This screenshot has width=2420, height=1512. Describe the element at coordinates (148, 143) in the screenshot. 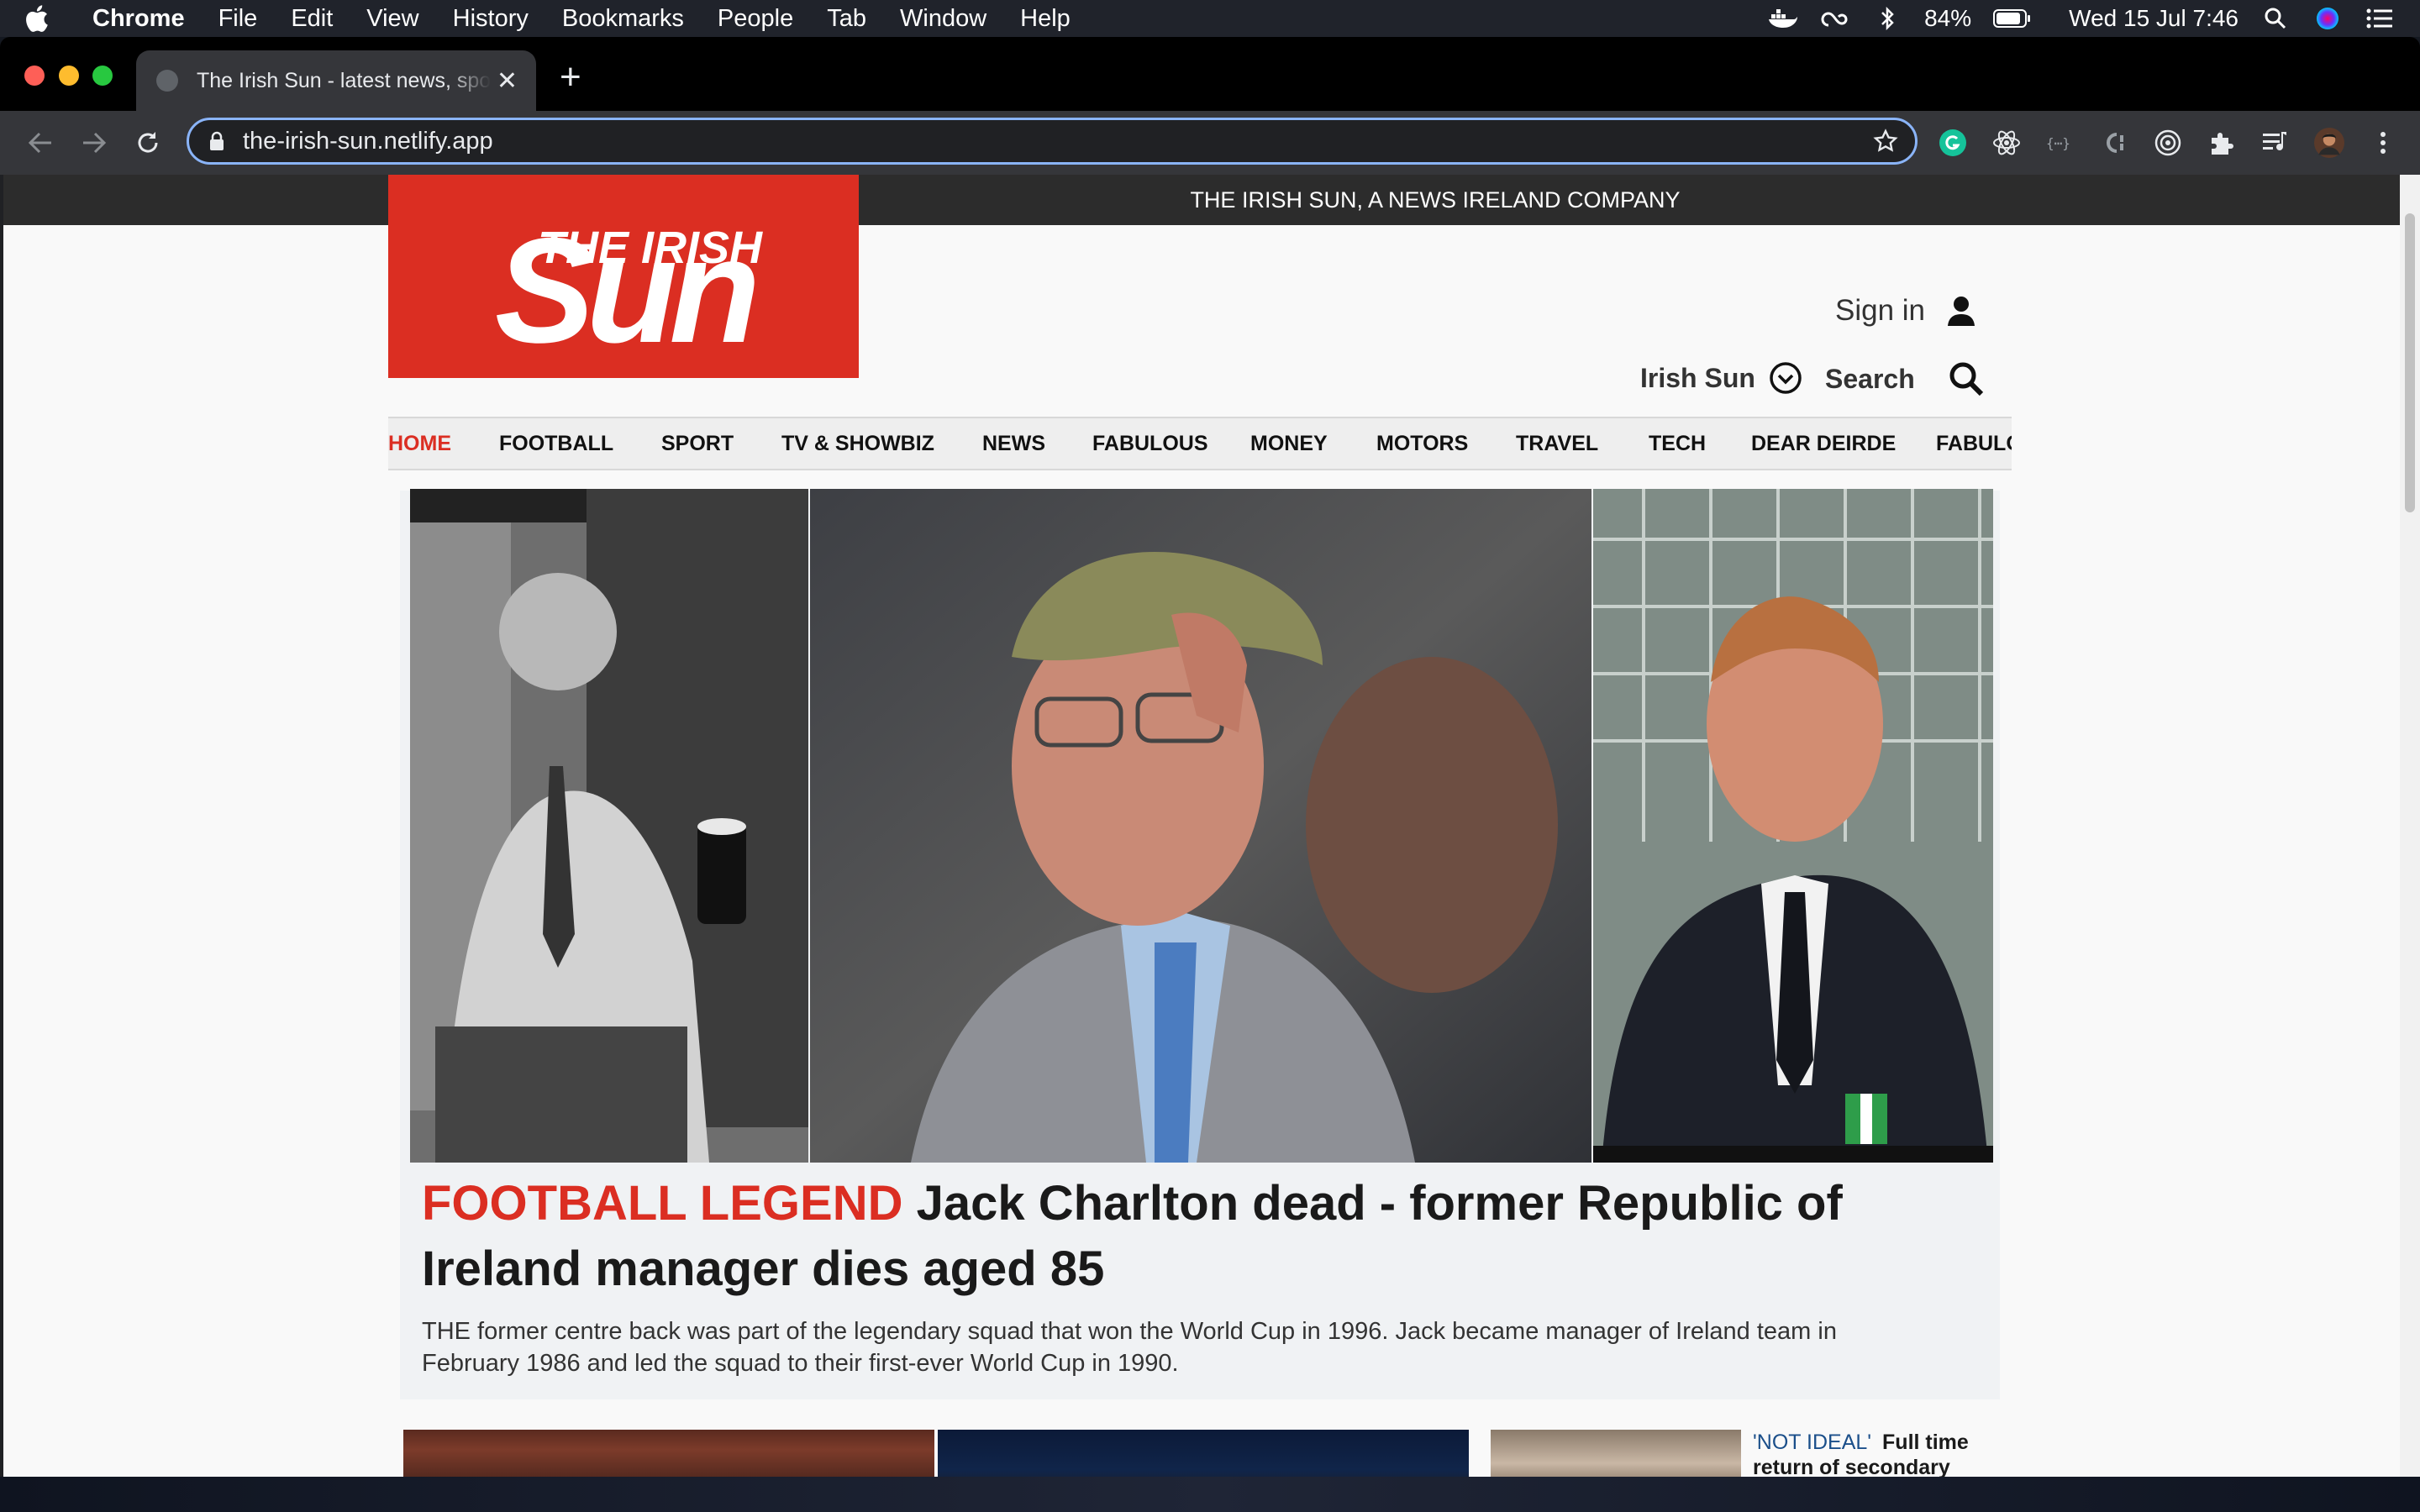

I see `reload-icon` at that location.